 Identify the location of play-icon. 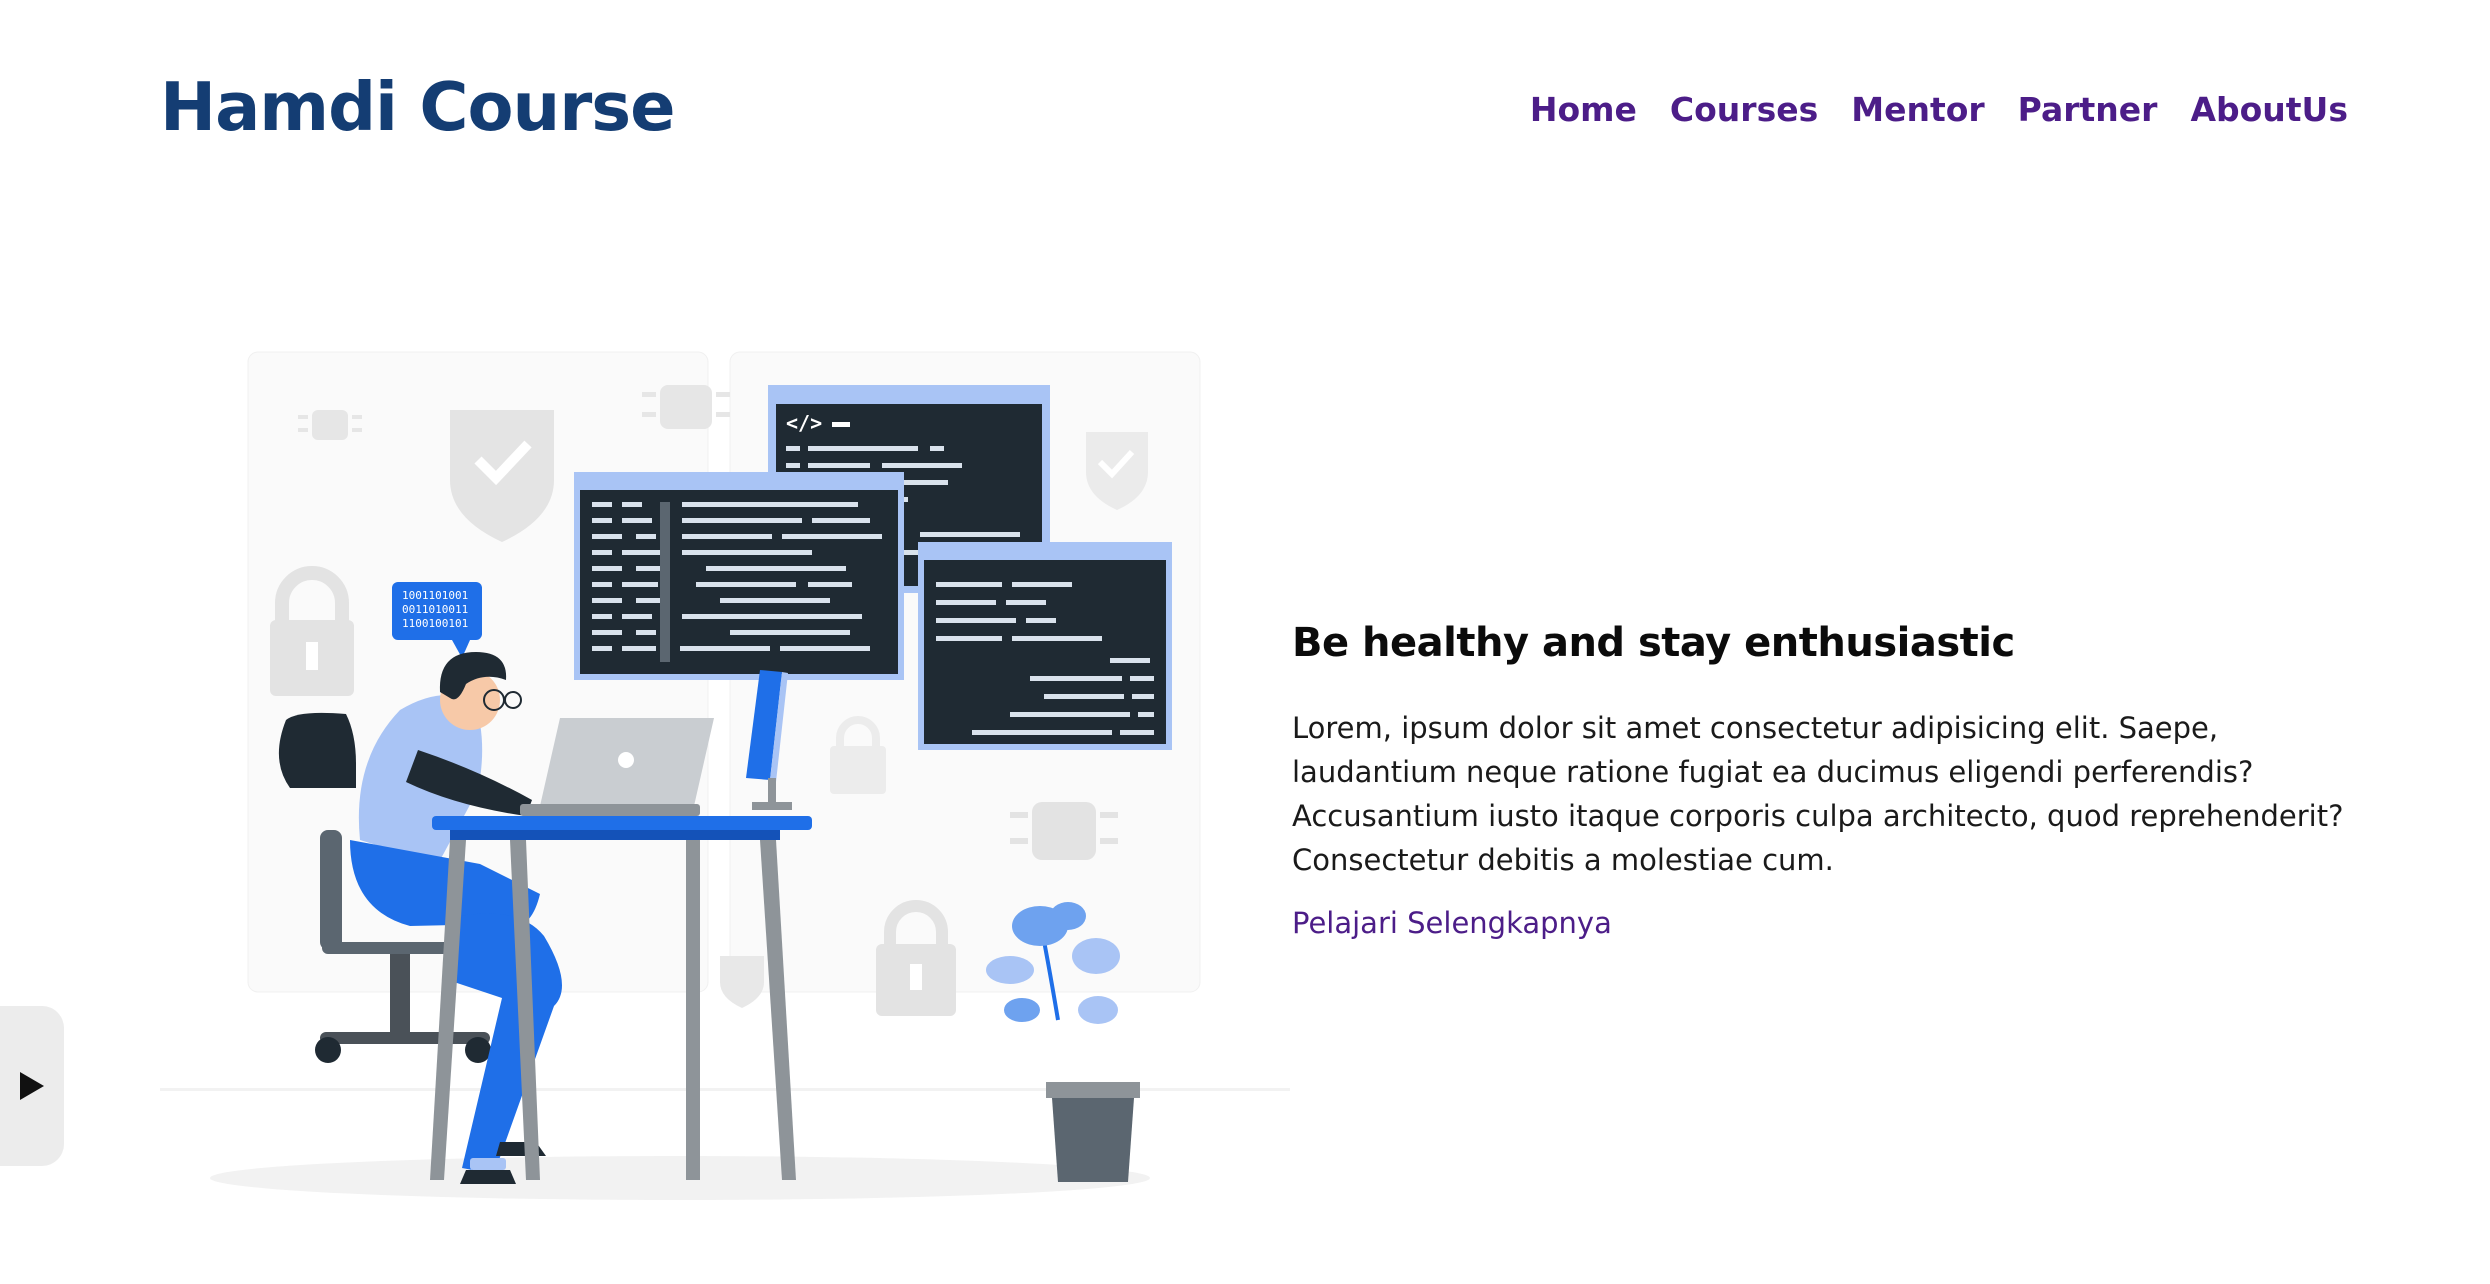
(32, 1086).